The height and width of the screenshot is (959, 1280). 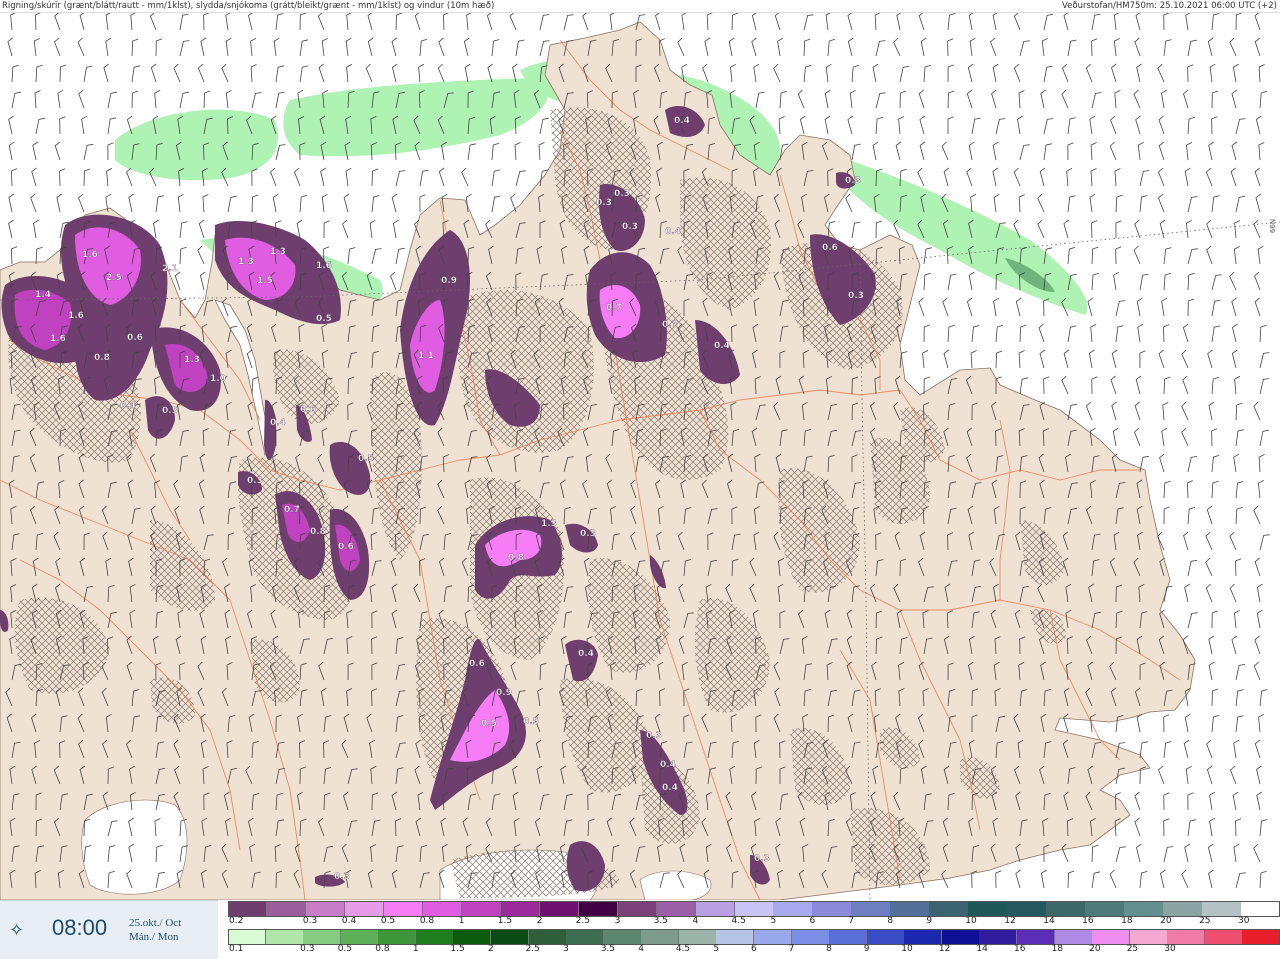 I want to click on valid-date: 25.okt./ Oct, so click(x=155, y=923).